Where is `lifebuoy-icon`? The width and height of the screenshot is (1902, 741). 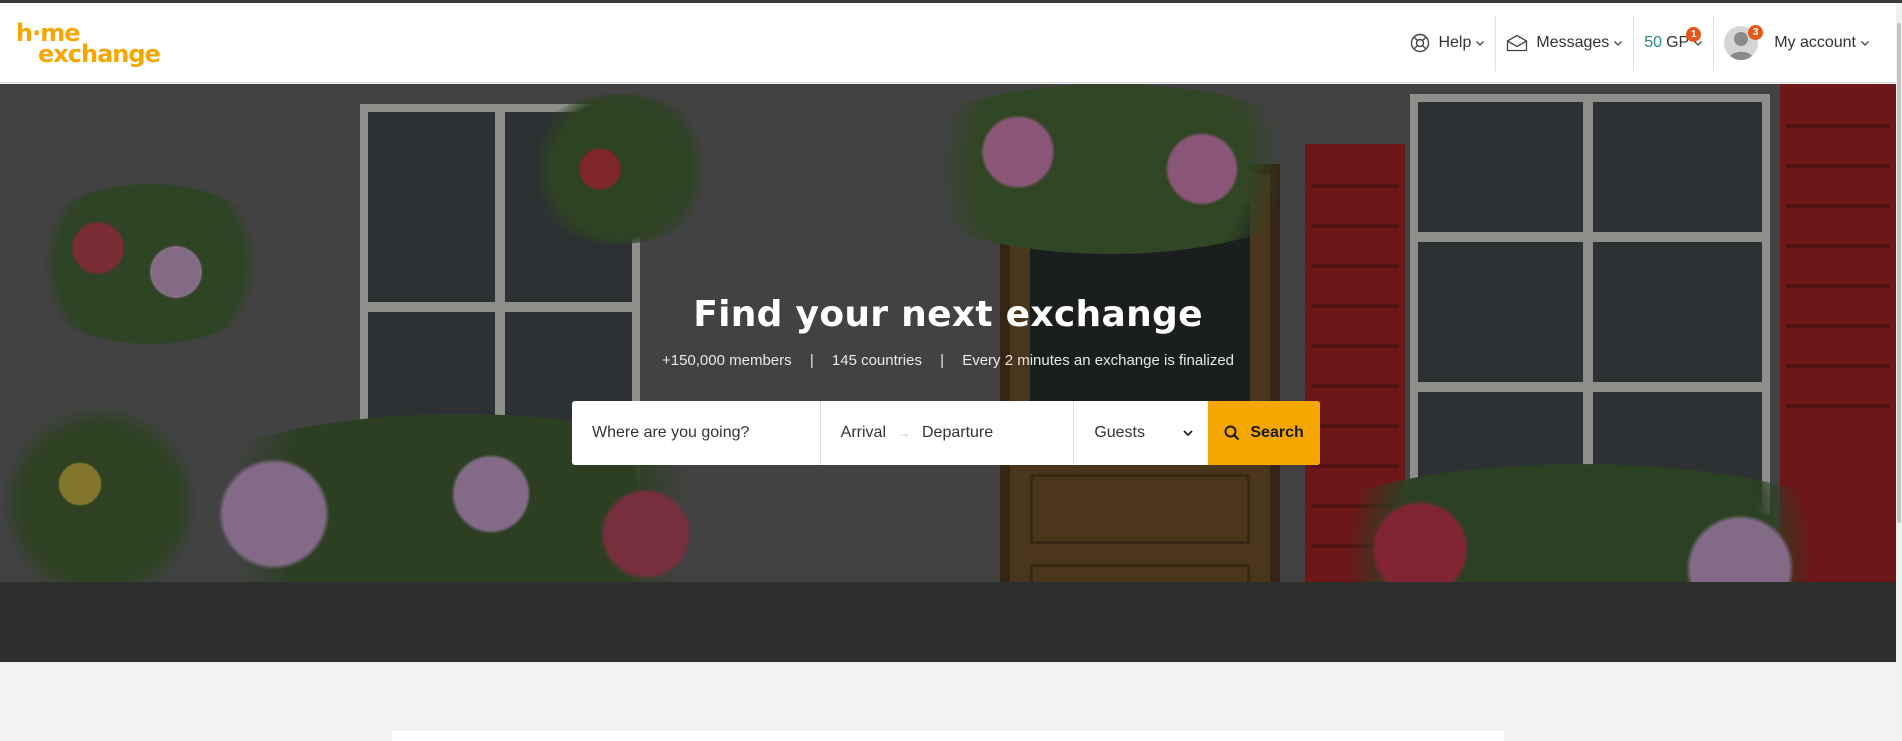
lifebuoy-icon is located at coordinates (1420, 43).